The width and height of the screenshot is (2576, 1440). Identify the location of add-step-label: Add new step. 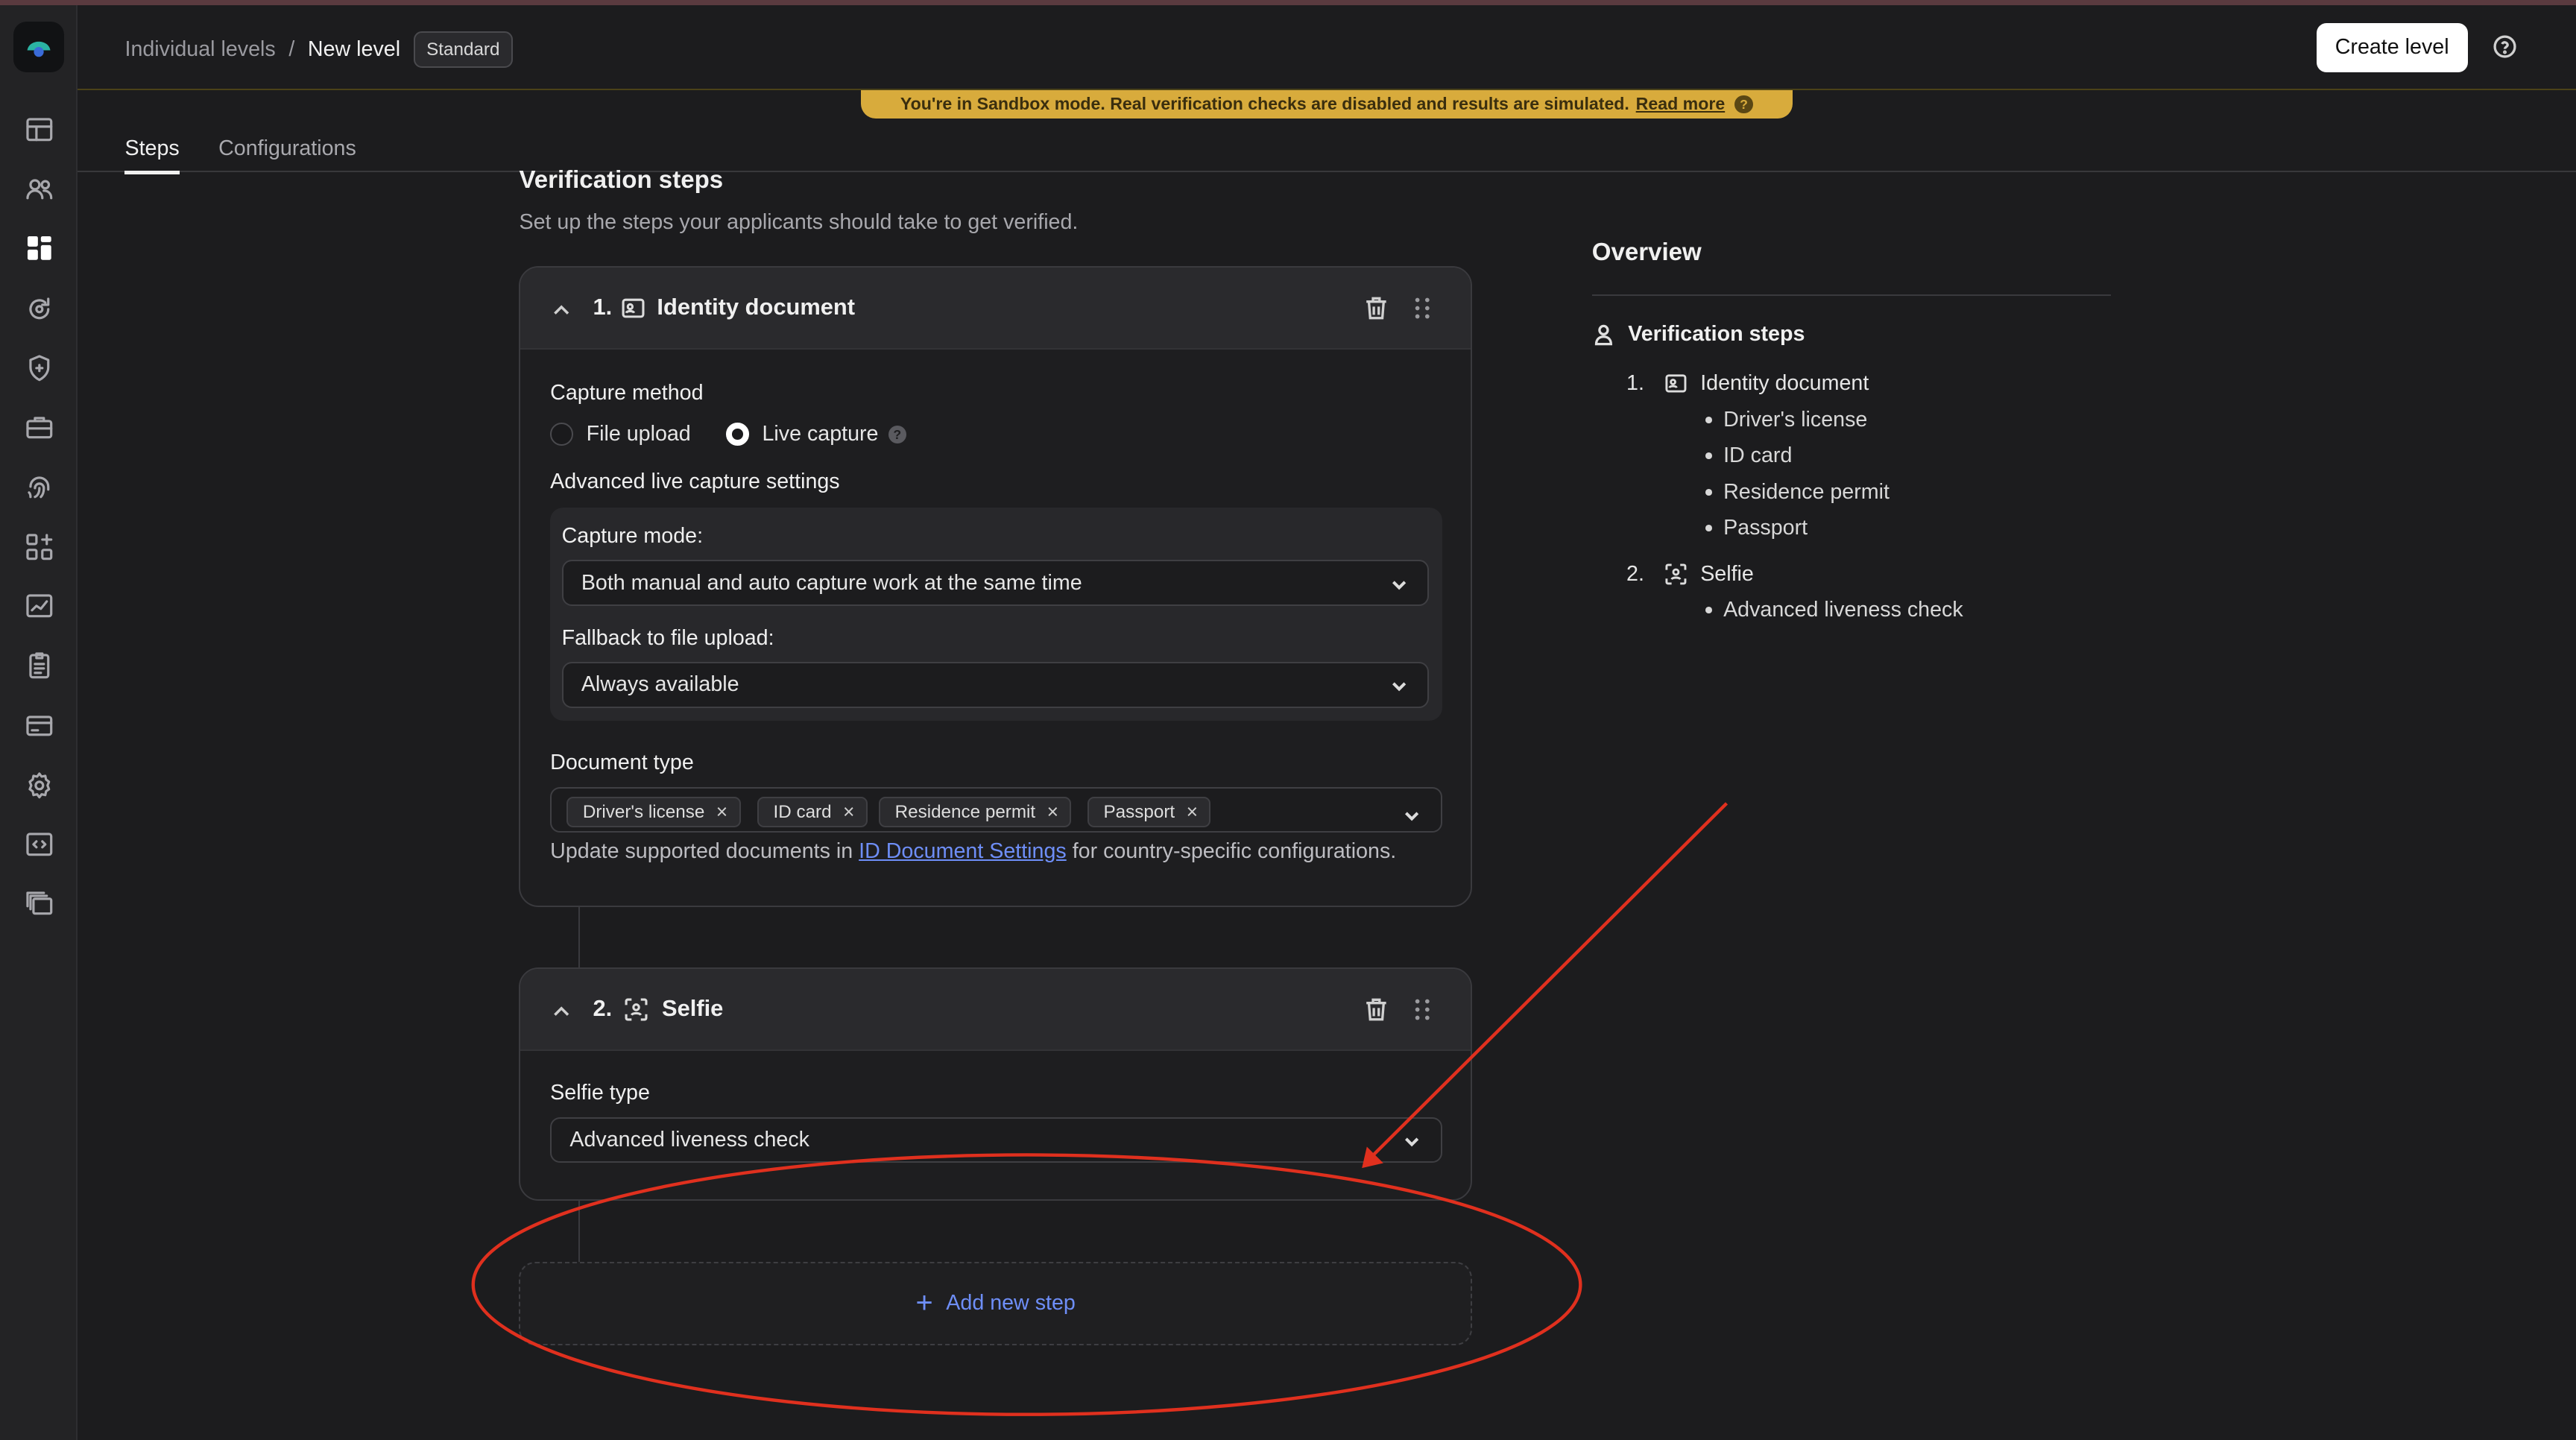
(1011, 1303).